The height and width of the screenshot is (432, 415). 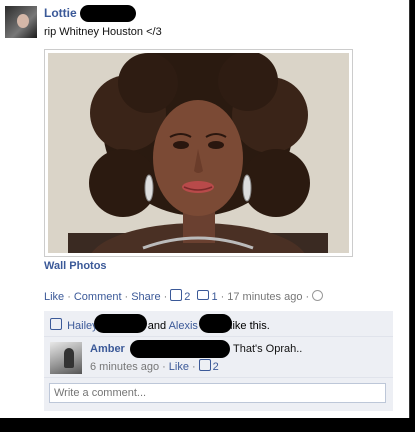 I want to click on globe-icon, so click(x=318, y=295).